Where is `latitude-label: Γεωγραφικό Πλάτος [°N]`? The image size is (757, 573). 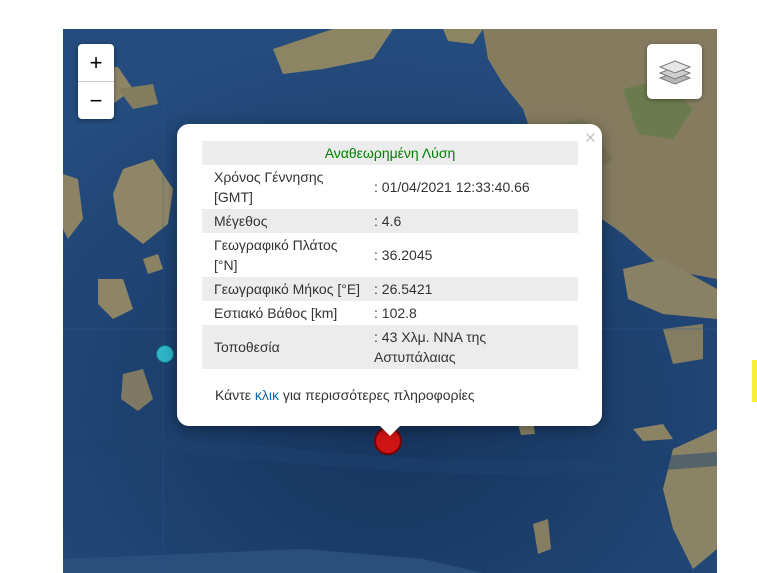
latitude-label: Γεωγραφικό Πλάτος [°N] is located at coordinates (276, 255).